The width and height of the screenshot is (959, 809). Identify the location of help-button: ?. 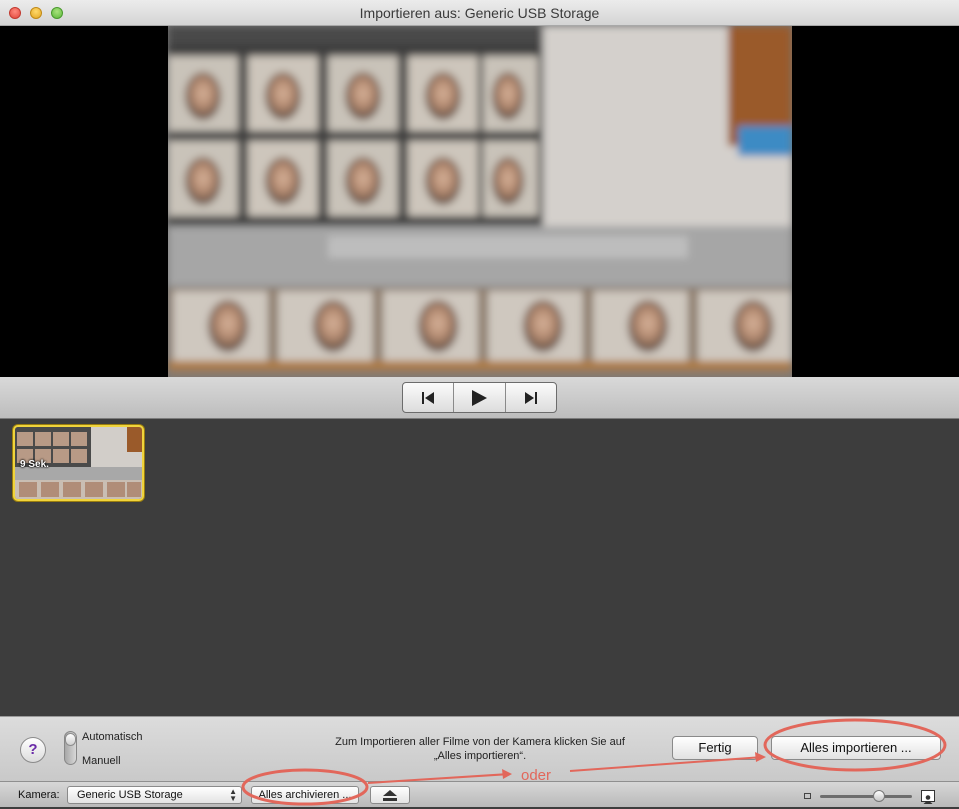
(33, 750).